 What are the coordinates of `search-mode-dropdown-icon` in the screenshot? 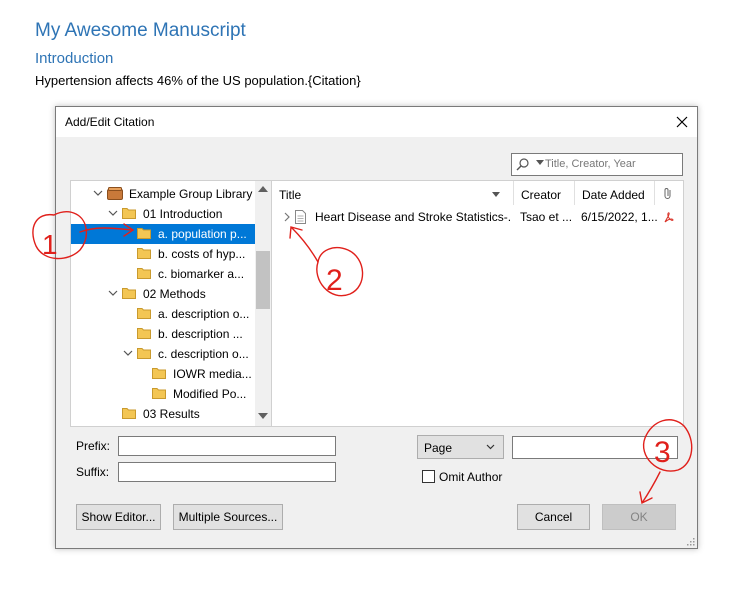 It's located at (540, 162).